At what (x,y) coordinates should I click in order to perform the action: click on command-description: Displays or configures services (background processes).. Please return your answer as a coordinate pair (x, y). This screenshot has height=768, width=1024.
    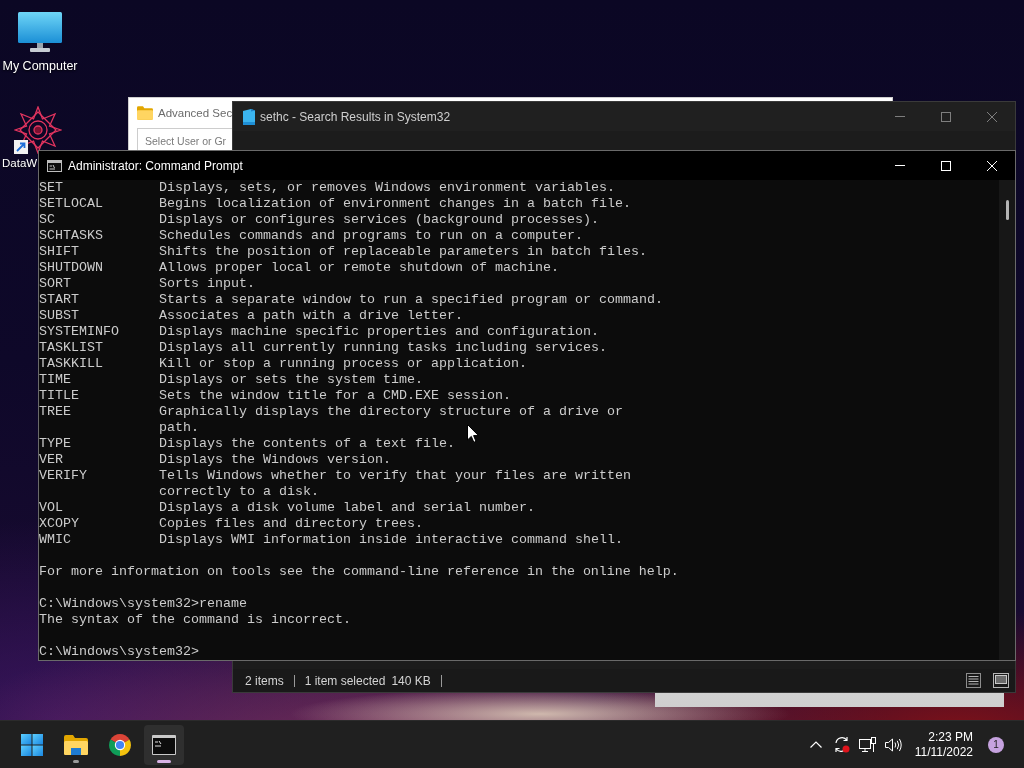
    Looking at the image, I should click on (379, 220).